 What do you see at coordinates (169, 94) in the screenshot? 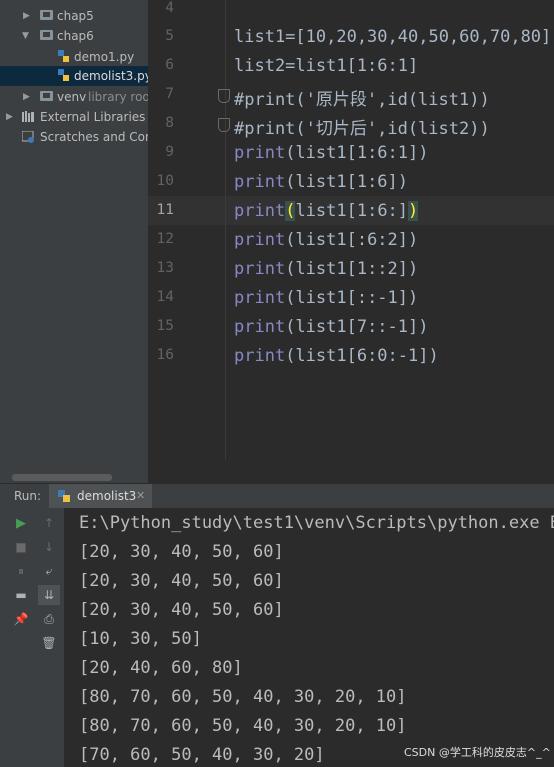
I see `line-number: 7` at bounding box center [169, 94].